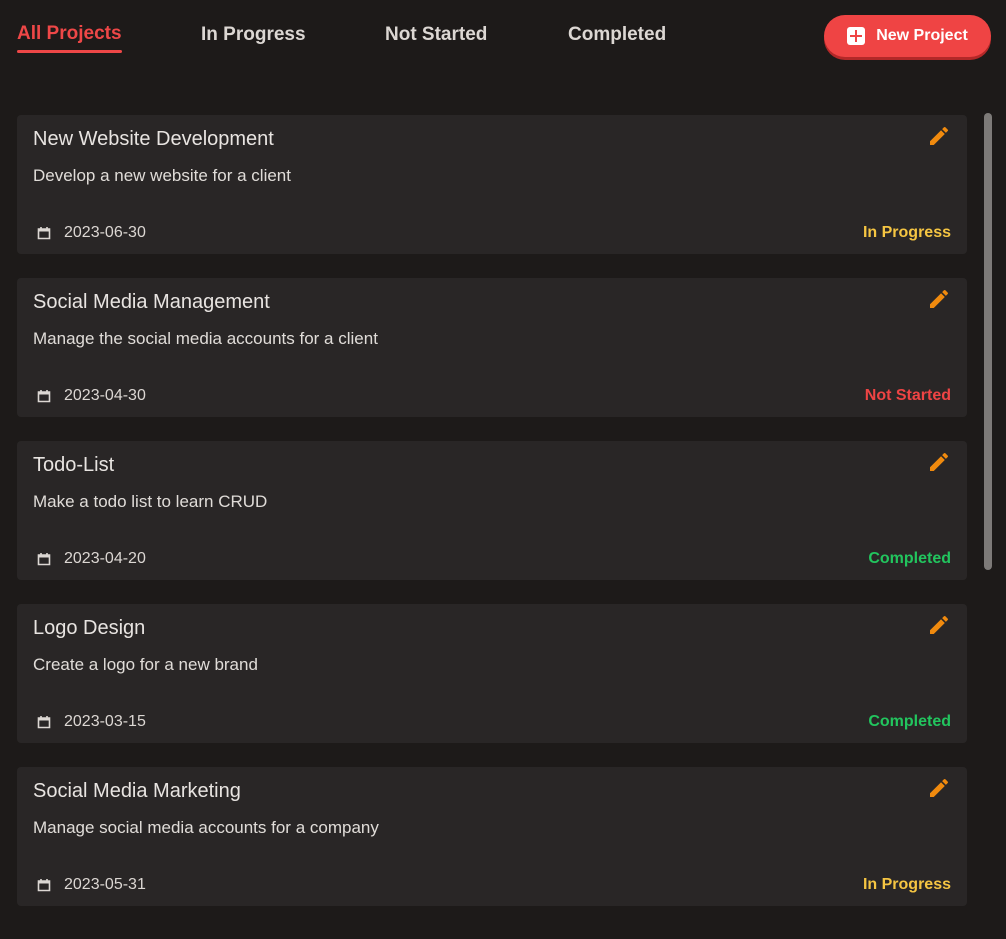 The image size is (1006, 939). What do you see at coordinates (856, 36) in the screenshot?
I see `plus-square-icon` at bounding box center [856, 36].